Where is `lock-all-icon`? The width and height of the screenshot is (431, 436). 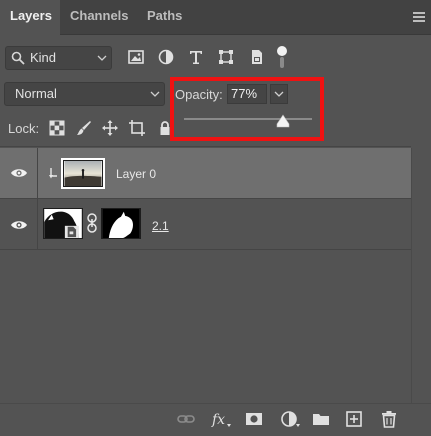
lock-all-icon is located at coordinates (165, 128).